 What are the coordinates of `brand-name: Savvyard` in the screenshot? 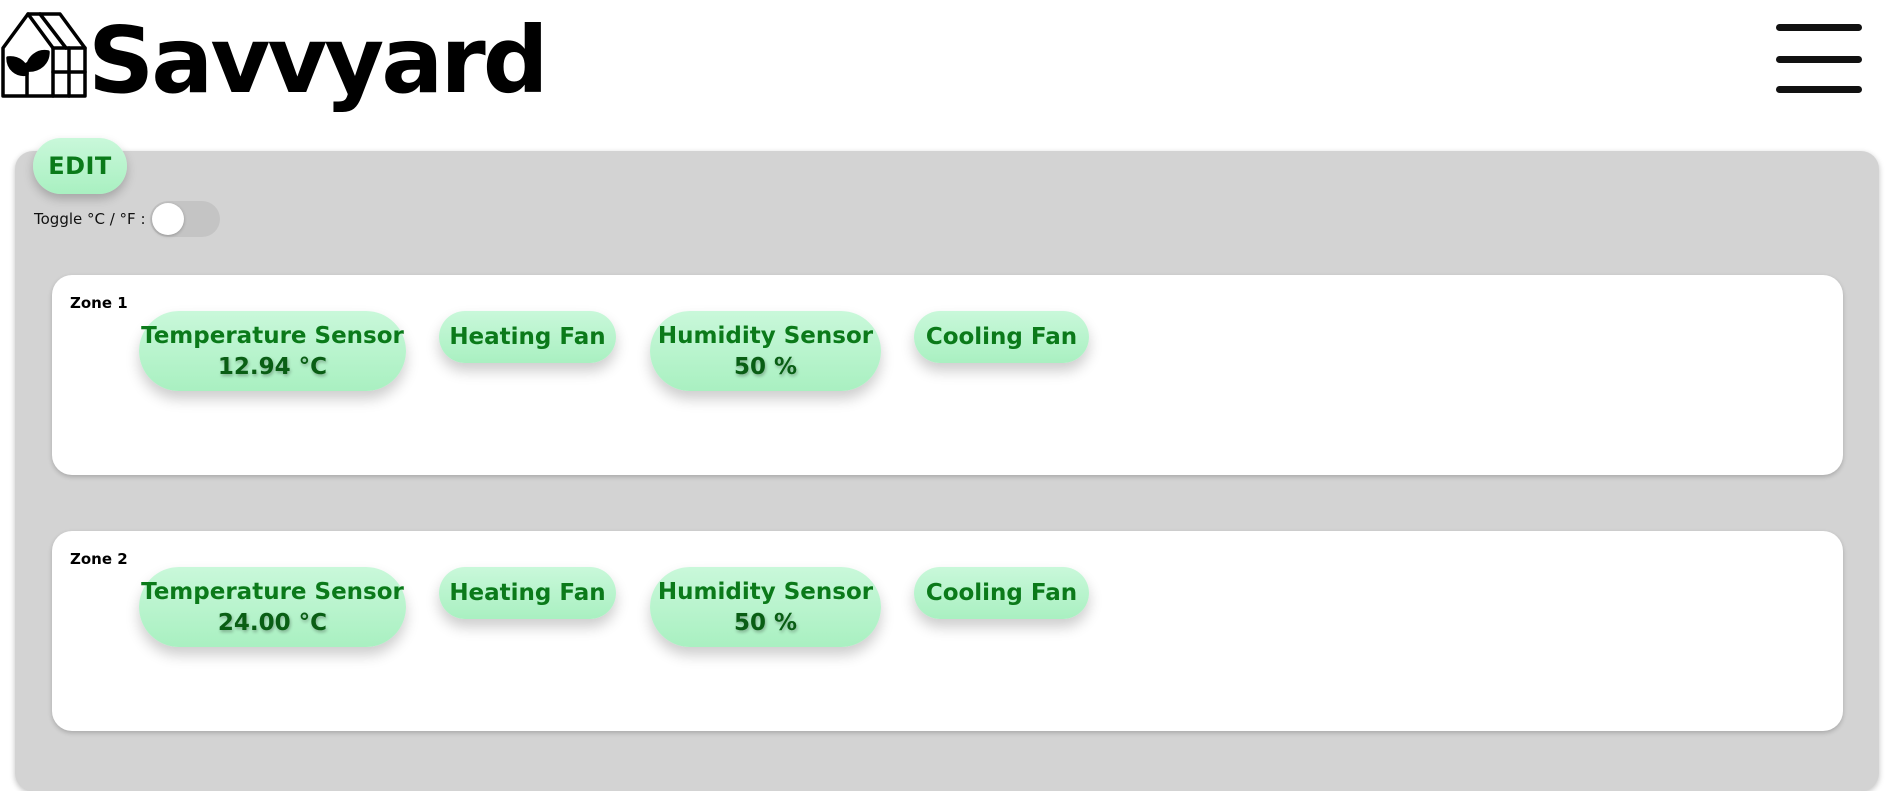 It's located at (318, 60).